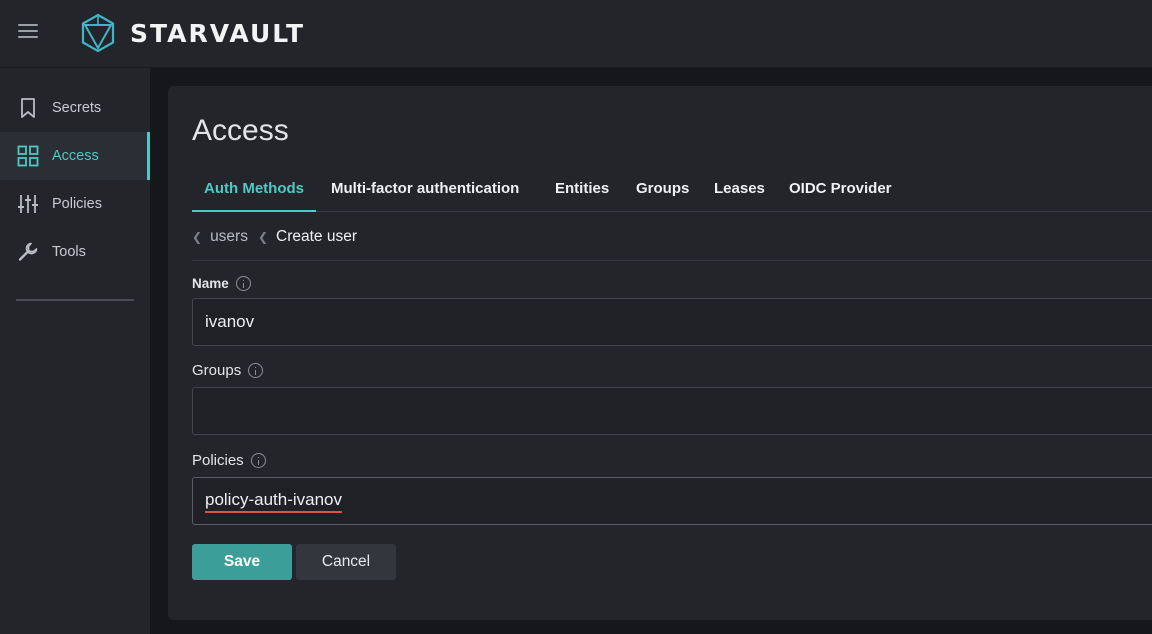 The width and height of the screenshot is (1152, 634). What do you see at coordinates (28, 251) in the screenshot?
I see `wrench-icon` at bounding box center [28, 251].